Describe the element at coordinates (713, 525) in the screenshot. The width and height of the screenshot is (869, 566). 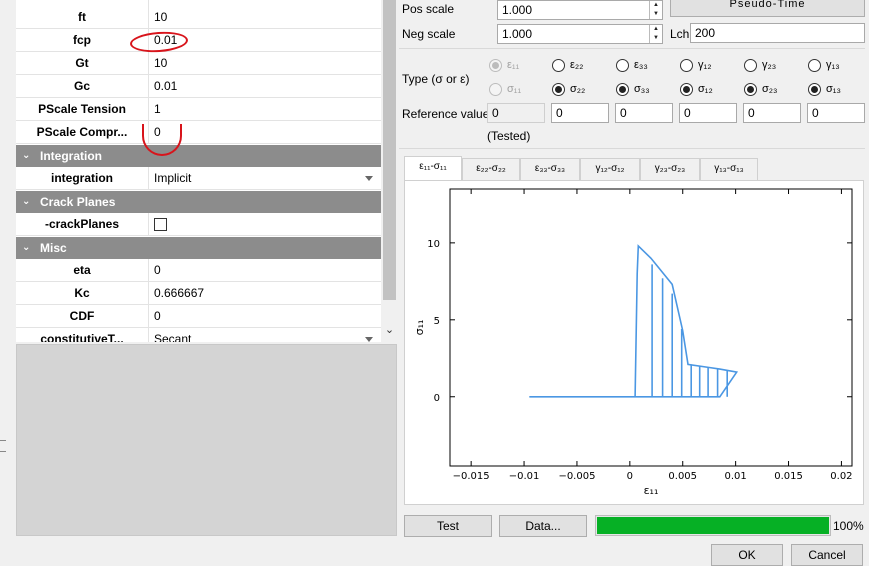
I see `progress-fill` at that location.